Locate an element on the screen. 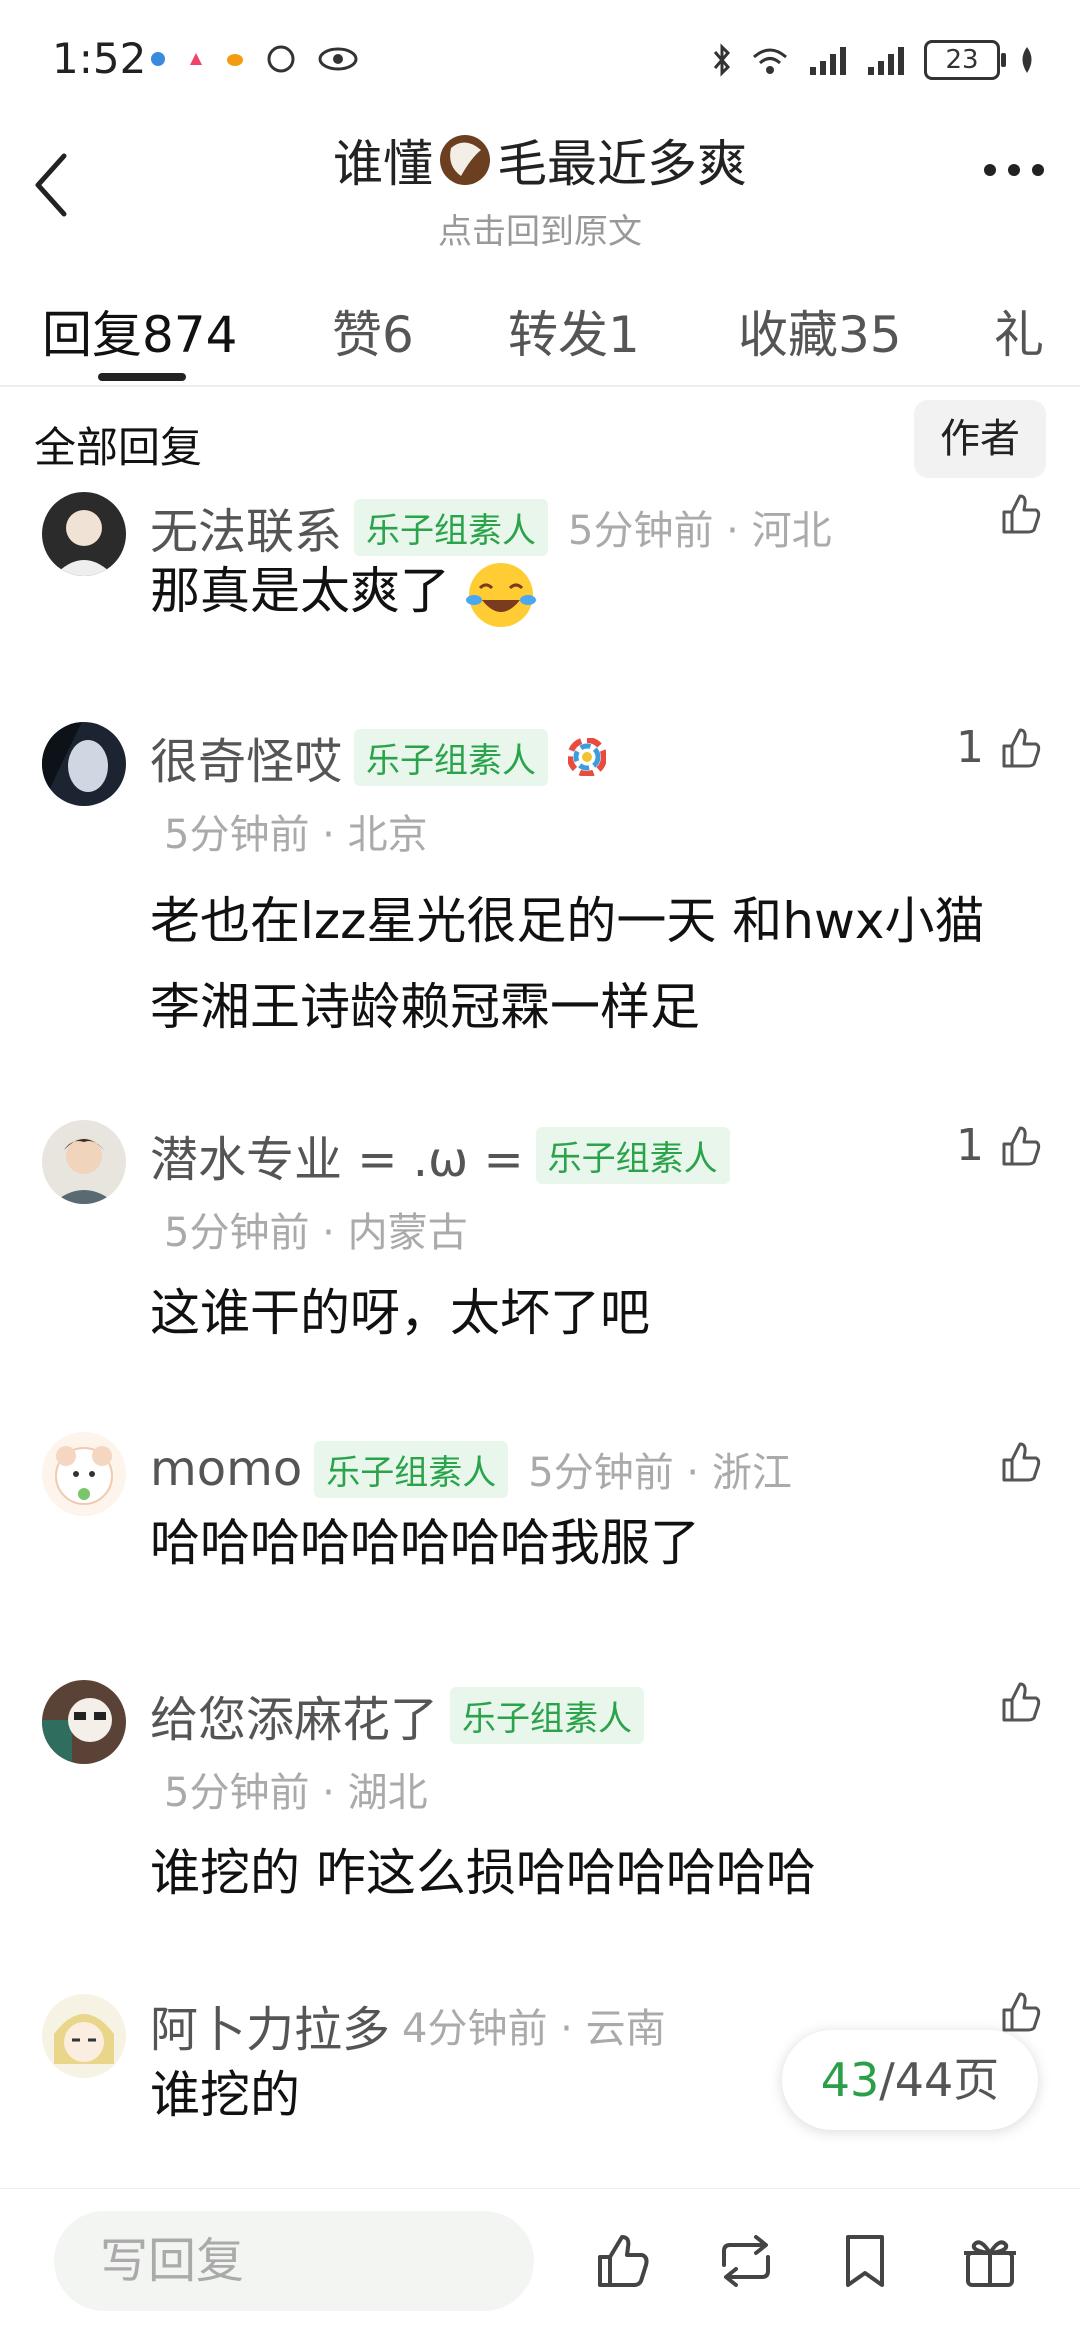 Image resolution: width=1080 pixels, height=2332 pixels. username: 阿卜力拉多 is located at coordinates (270, 2025).